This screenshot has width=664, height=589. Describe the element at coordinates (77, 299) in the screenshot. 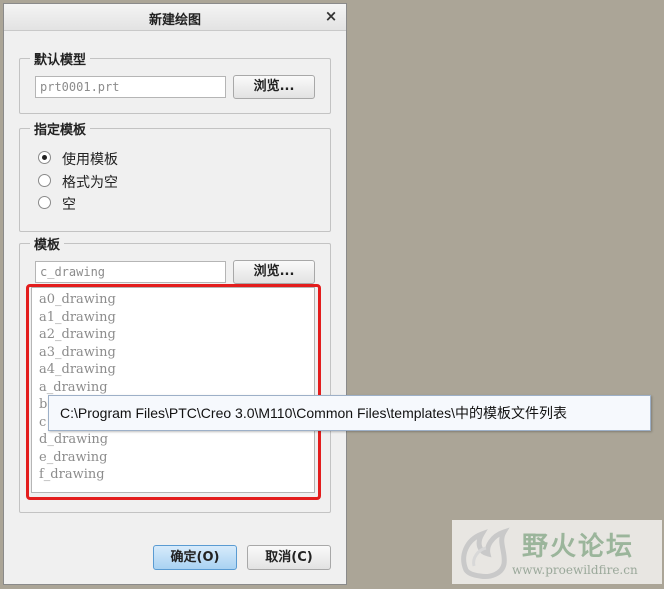

I see `list-item: a0_drawing` at that location.